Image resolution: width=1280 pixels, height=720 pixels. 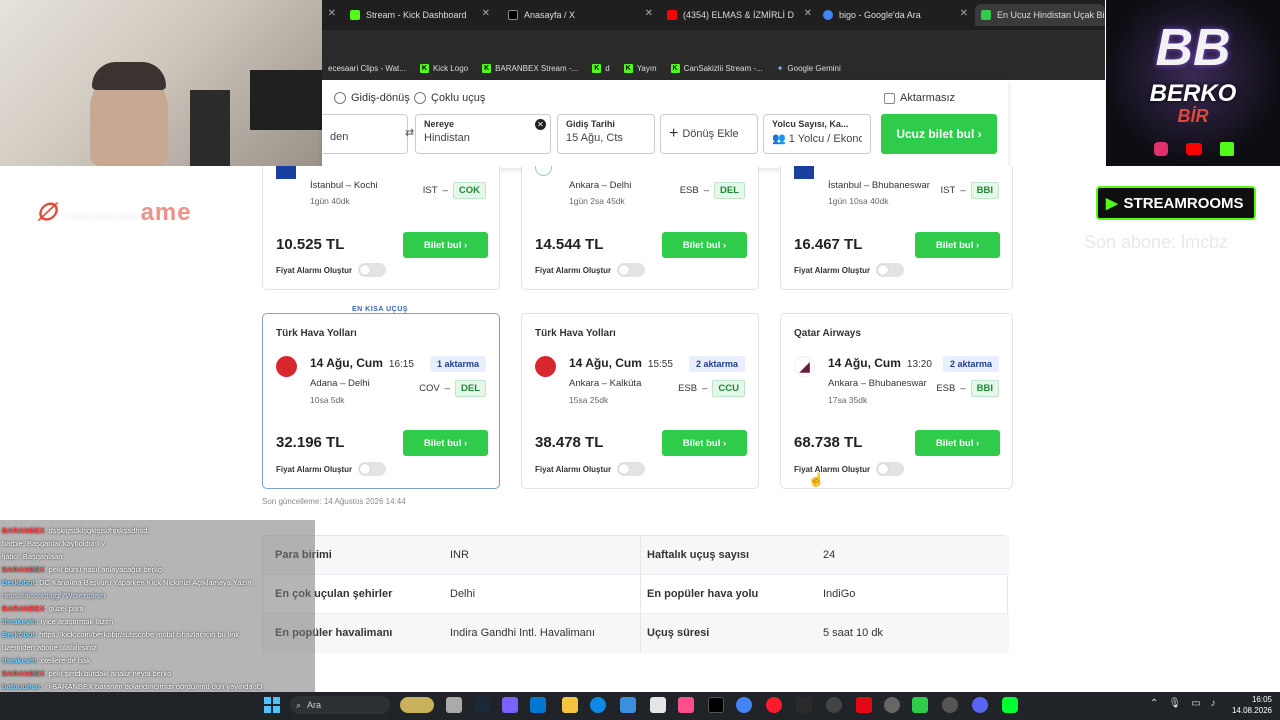 I want to click on volume-icon: ♪, so click(x=1213, y=703).